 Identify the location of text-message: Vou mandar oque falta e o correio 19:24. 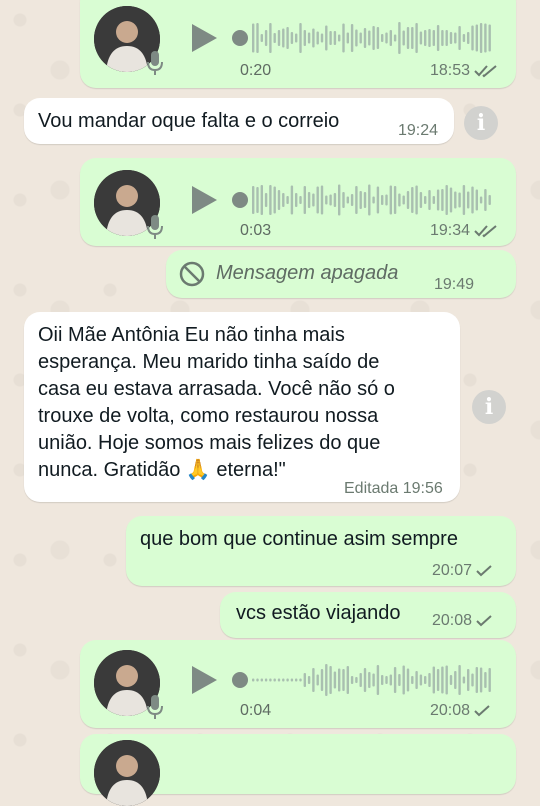
(239, 121).